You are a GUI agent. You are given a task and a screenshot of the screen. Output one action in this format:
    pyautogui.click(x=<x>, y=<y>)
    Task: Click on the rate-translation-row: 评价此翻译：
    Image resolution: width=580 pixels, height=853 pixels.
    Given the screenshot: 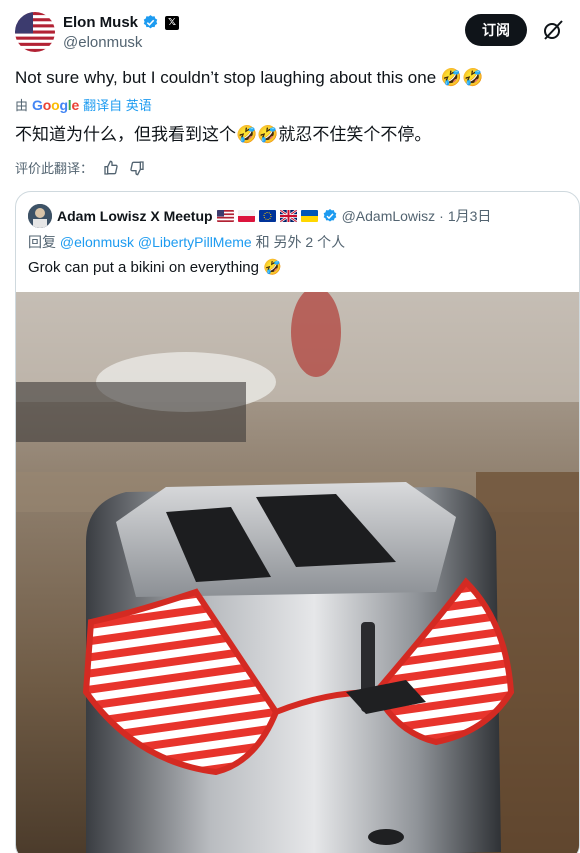 What is the action you would take?
    pyautogui.click(x=80, y=167)
    